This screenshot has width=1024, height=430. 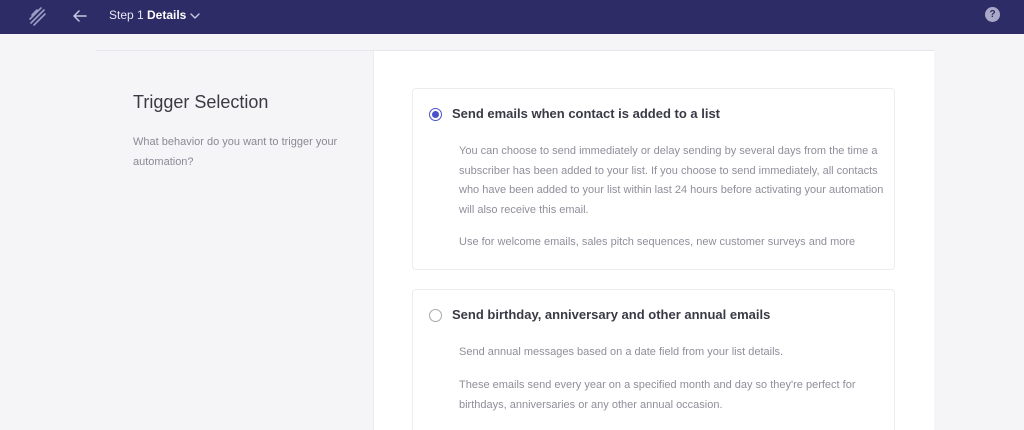 I want to click on step-title: Details, so click(x=166, y=15).